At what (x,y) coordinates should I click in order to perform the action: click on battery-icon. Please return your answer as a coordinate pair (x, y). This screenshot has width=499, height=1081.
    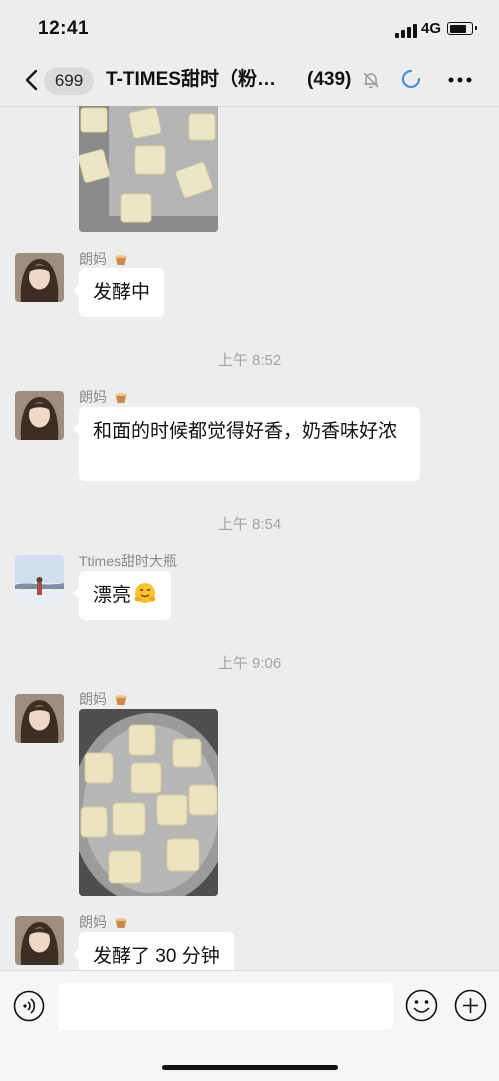
    Looking at the image, I should click on (462, 28).